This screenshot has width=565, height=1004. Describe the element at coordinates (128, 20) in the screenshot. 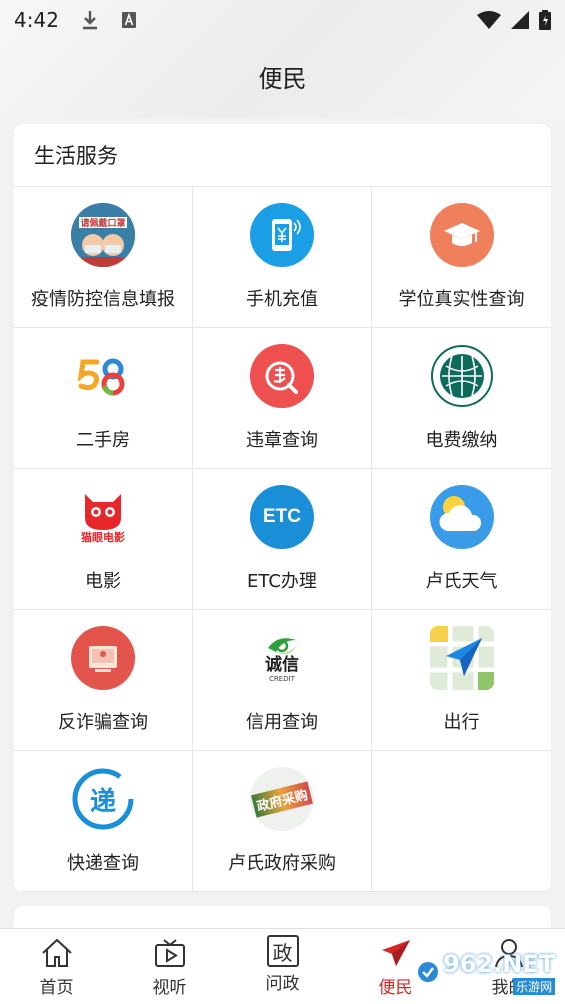

I see `a-letter-icon` at that location.